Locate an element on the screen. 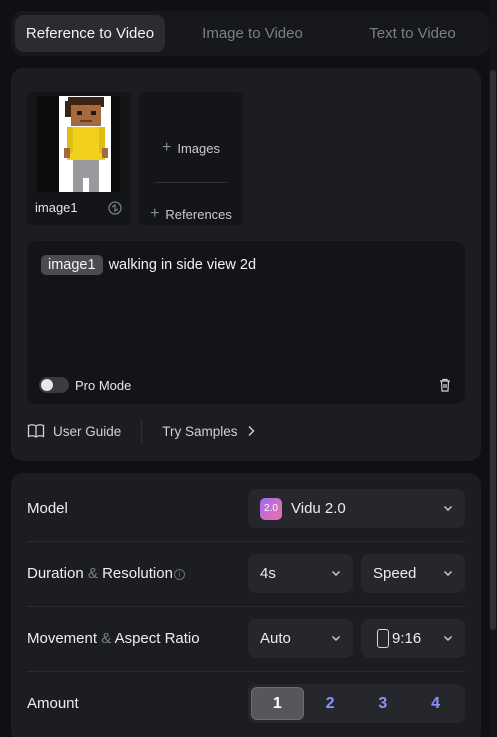  link-divider is located at coordinates (142, 431).